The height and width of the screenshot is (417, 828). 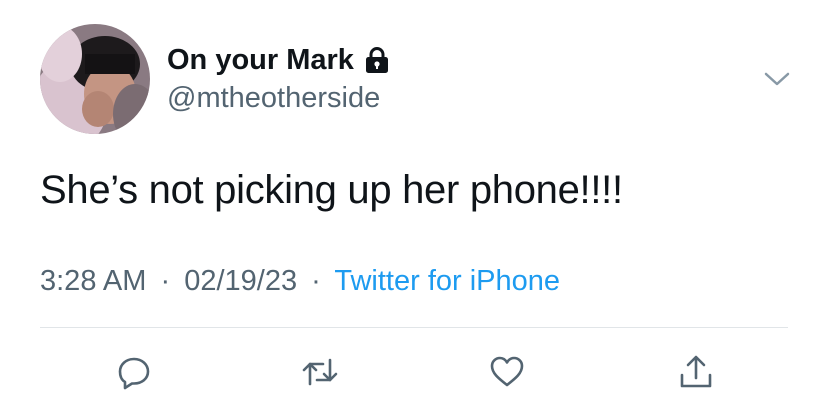 I want to click on tweet-time: 3:28 AM, so click(x=93, y=281).